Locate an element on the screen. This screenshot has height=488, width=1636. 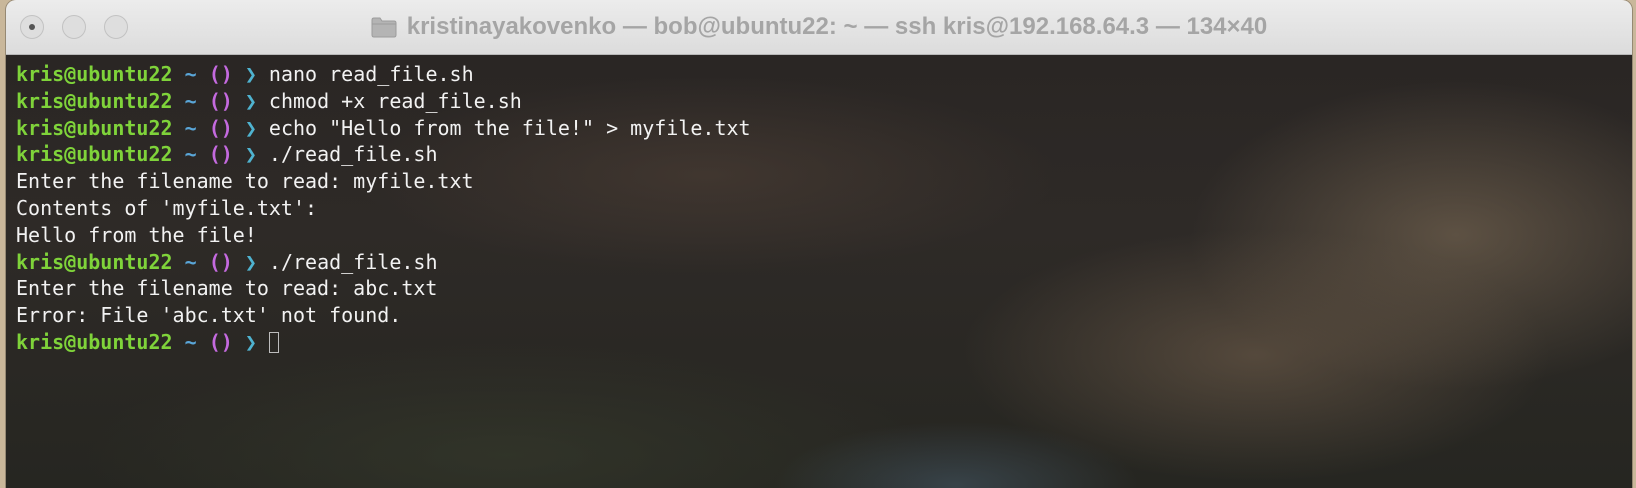
prompt-line: kris@ubuntu22 ~ () ❯ nano read_file.sh is located at coordinates (383, 74).